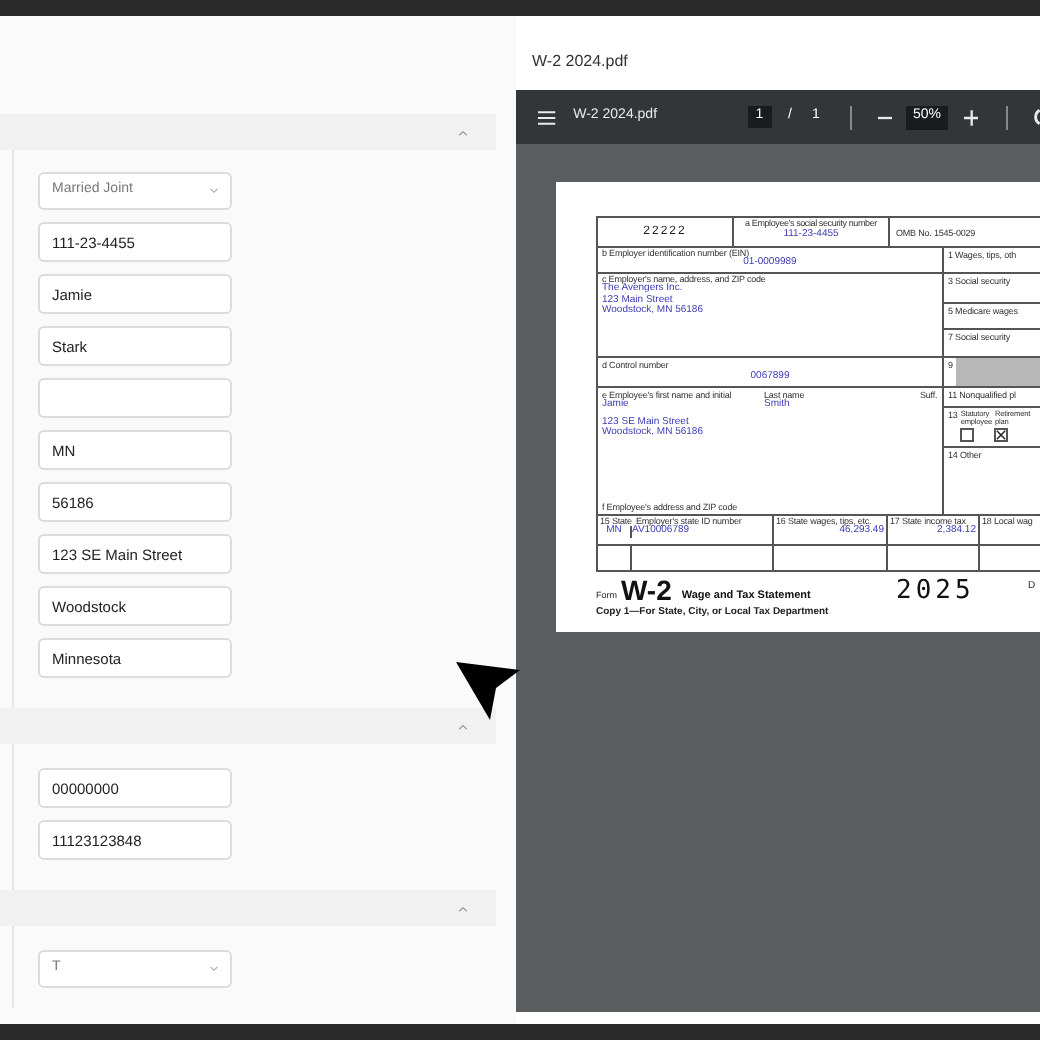 The width and height of the screenshot is (1040, 1040). What do you see at coordinates (489, 692) in the screenshot?
I see `cursor-icon` at bounding box center [489, 692].